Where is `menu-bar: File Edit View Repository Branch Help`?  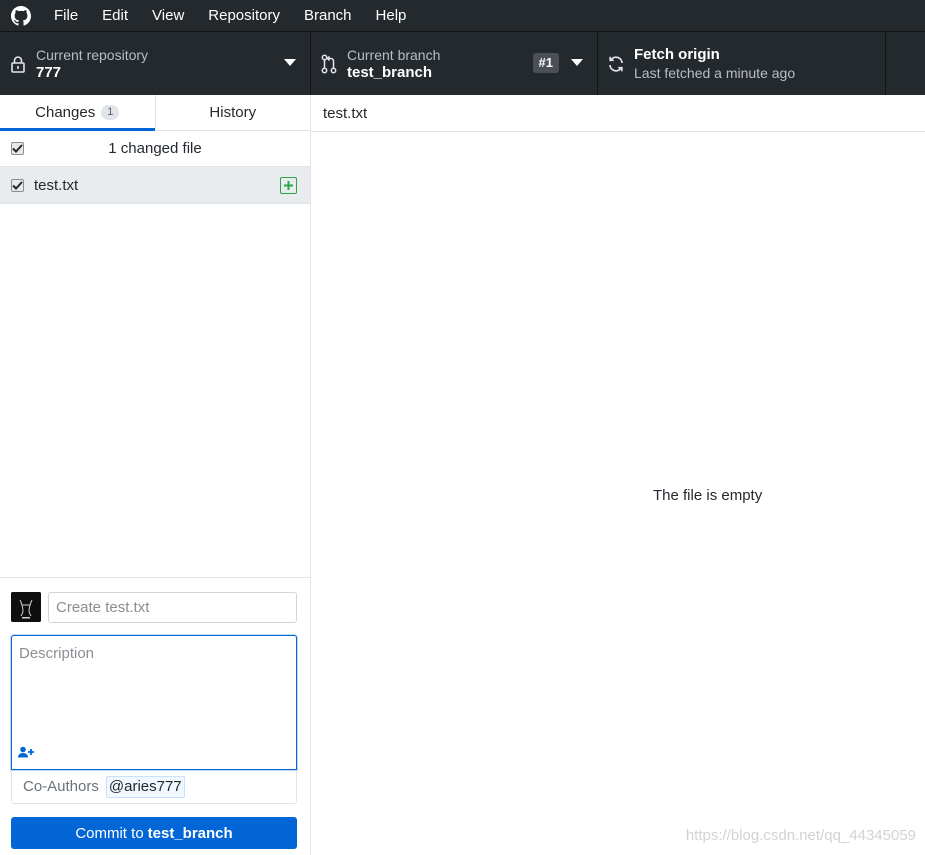 menu-bar: File Edit View Repository Branch Help is located at coordinates (462, 15).